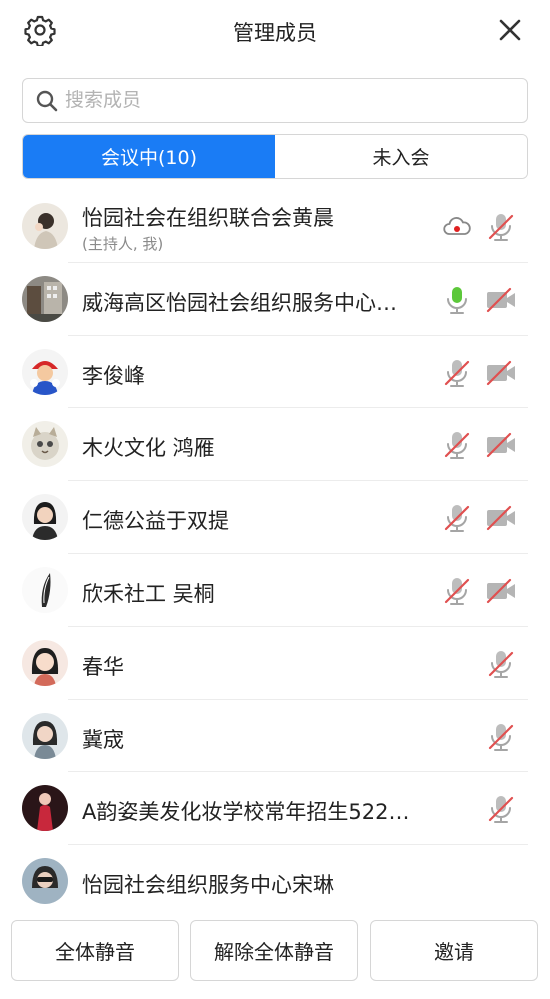 This screenshot has width=550, height=999. Describe the element at coordinates (275, 372) in the screenshot. I see `list-item: 李俊峰` at that location.